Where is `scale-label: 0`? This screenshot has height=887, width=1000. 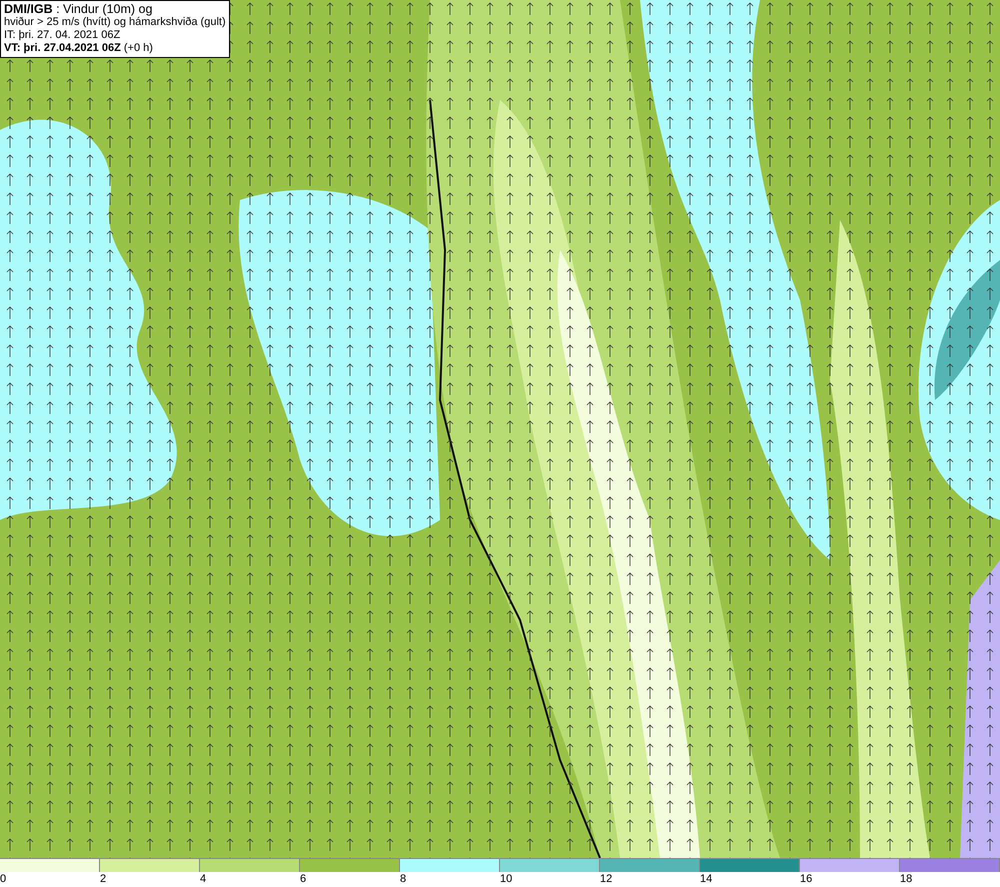
scale-label: 0 is located at coordinates (3, 879).